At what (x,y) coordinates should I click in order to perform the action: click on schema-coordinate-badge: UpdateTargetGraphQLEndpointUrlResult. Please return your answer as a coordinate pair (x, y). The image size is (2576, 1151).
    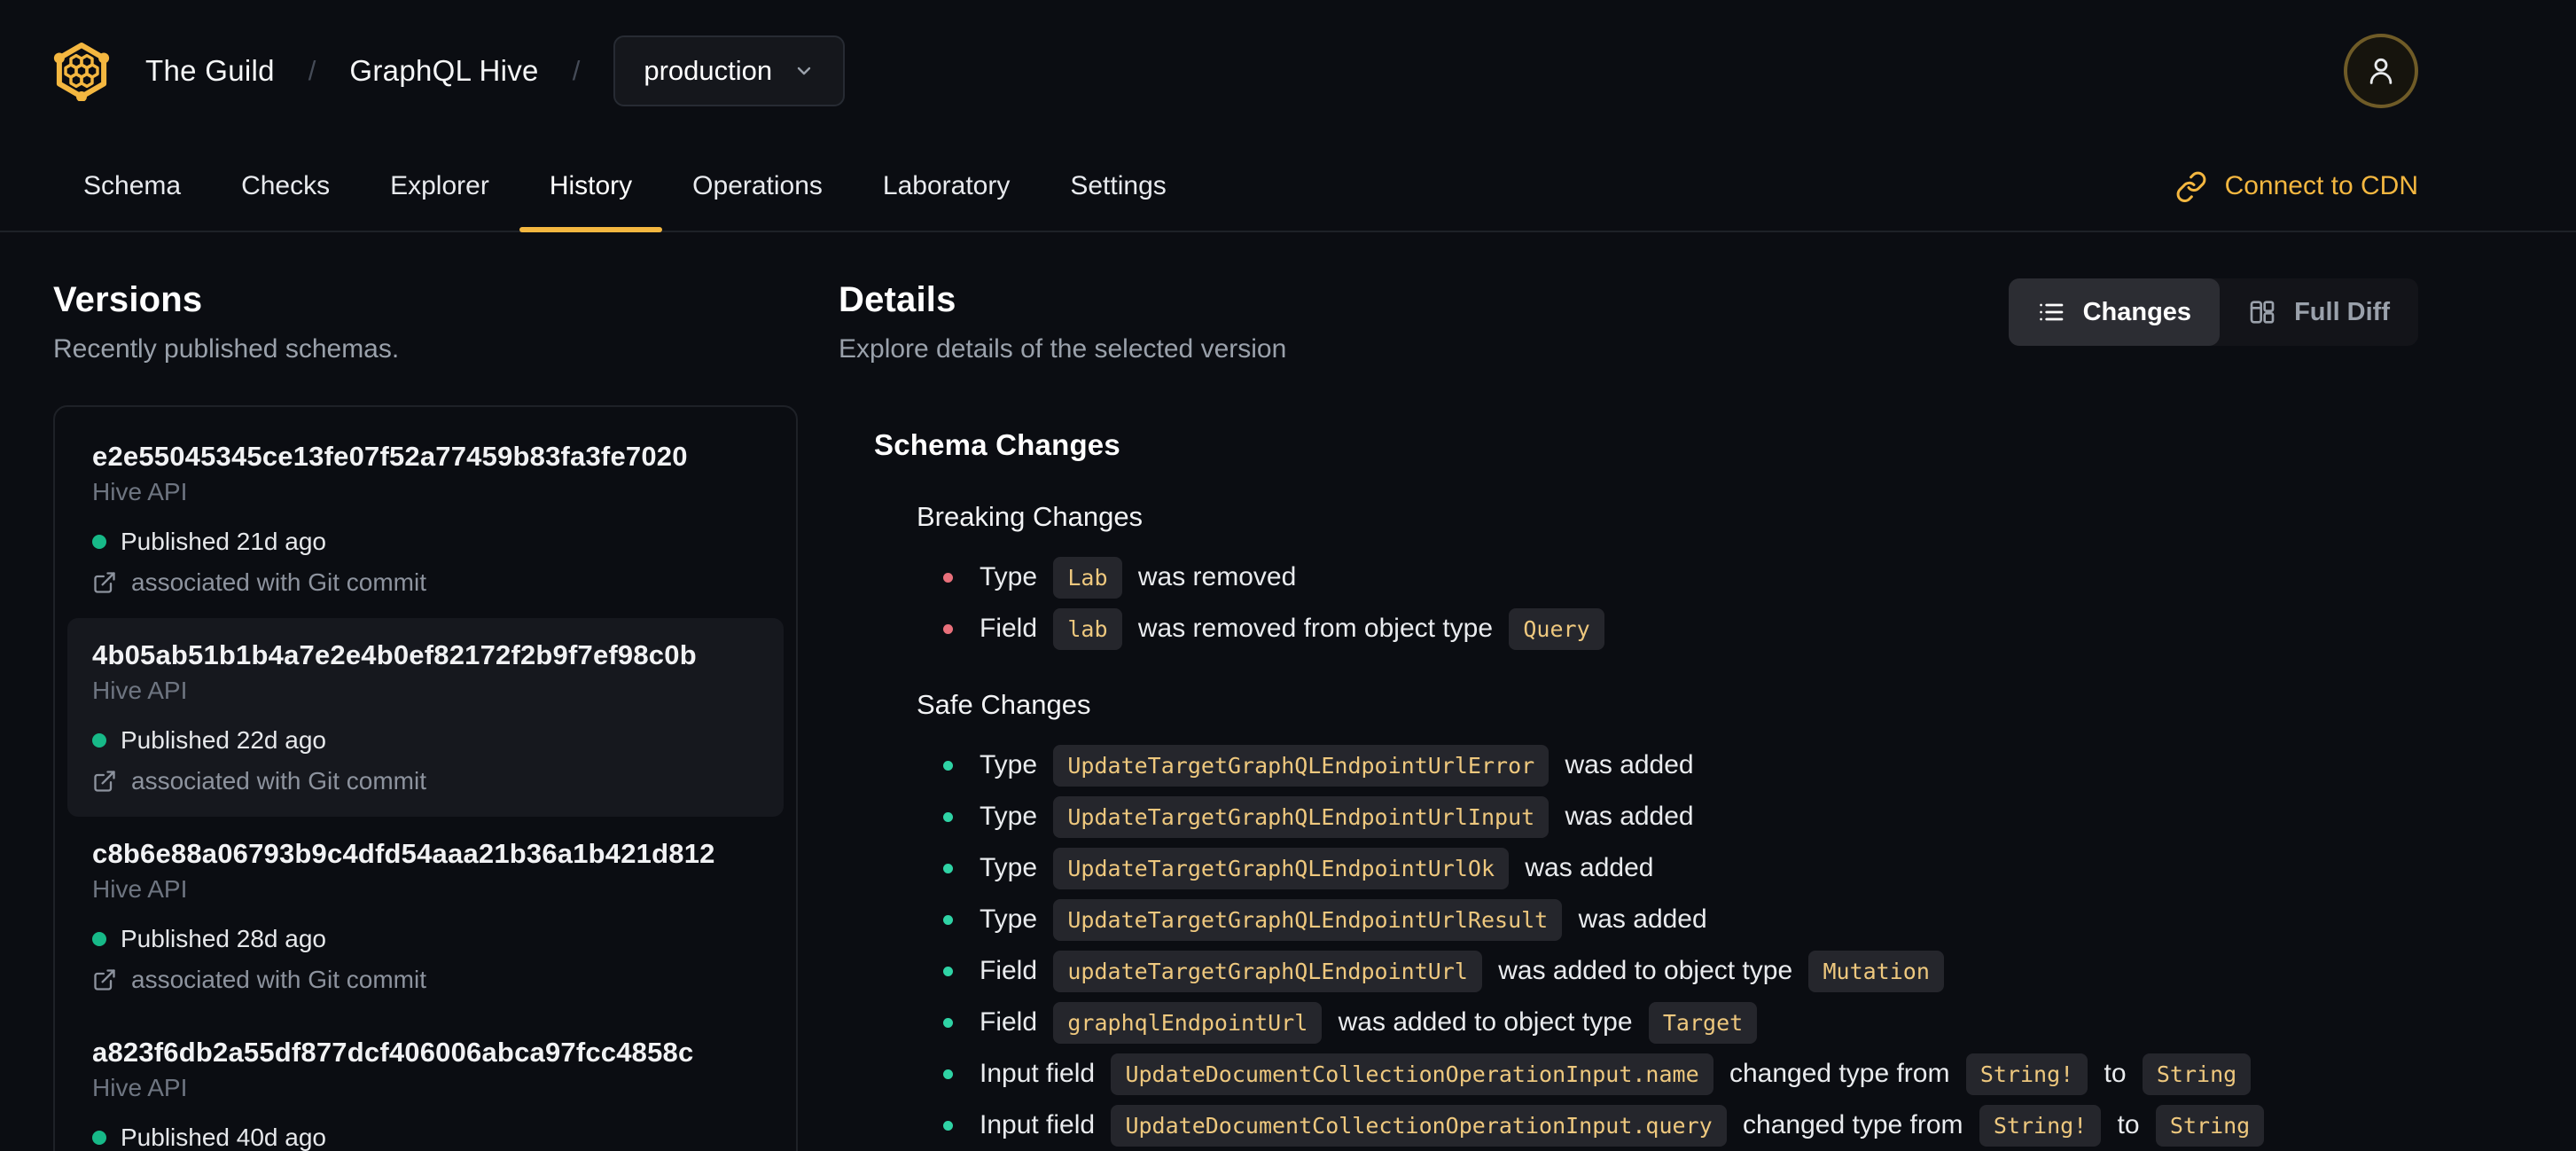
    Looking at the image, I should click on (1308, 919).